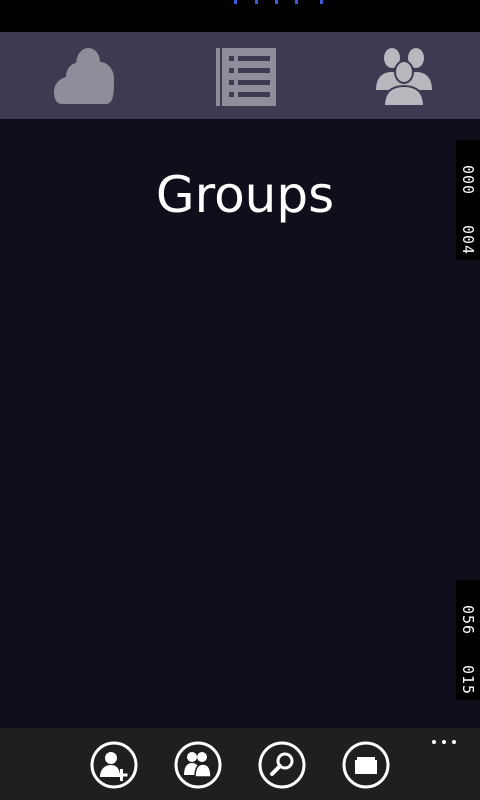  What do you see at coordinates (240, 764) in the screenshot?
I see `app-bar` at bounding box center [240, 764].